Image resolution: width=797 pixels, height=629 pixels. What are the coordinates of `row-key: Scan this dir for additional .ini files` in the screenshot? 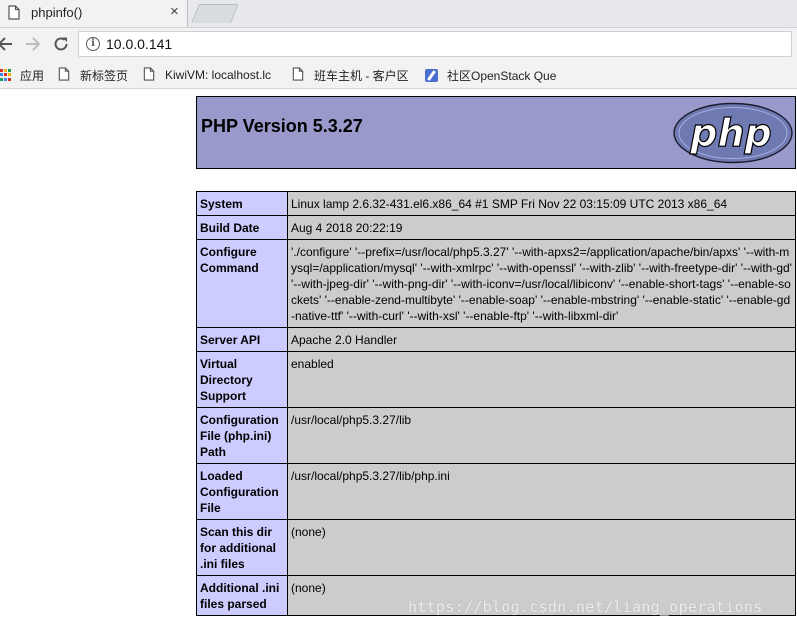 It's located at (242, 547).